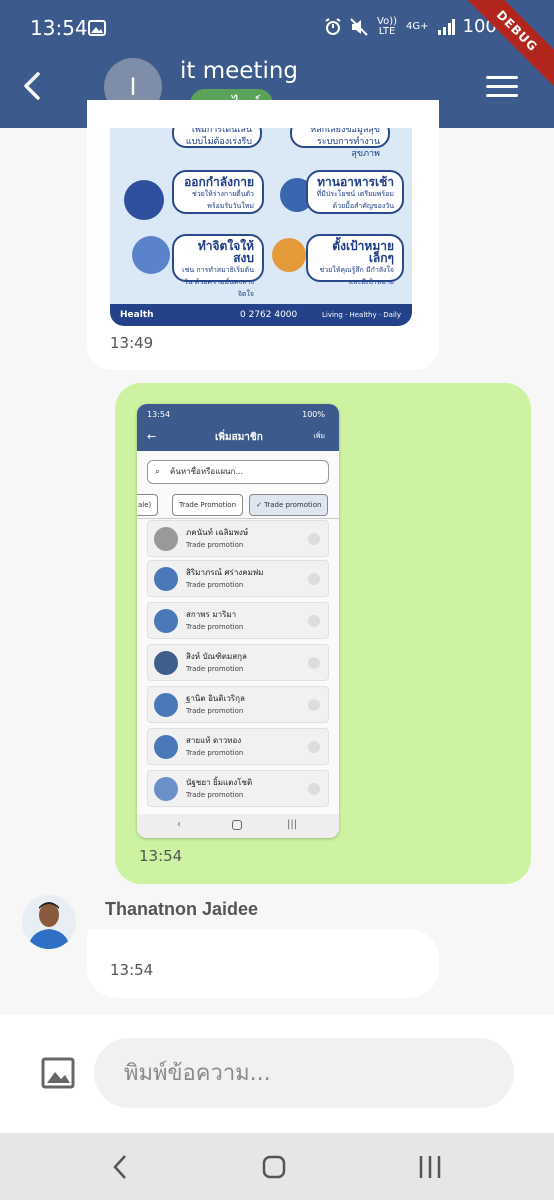 This screenshot has width=554, height=1200. What do you see at coordinates (152, 436) in the screenshot?
I see `screenshot-back-icon: ←` at bounding box center [152, 436].